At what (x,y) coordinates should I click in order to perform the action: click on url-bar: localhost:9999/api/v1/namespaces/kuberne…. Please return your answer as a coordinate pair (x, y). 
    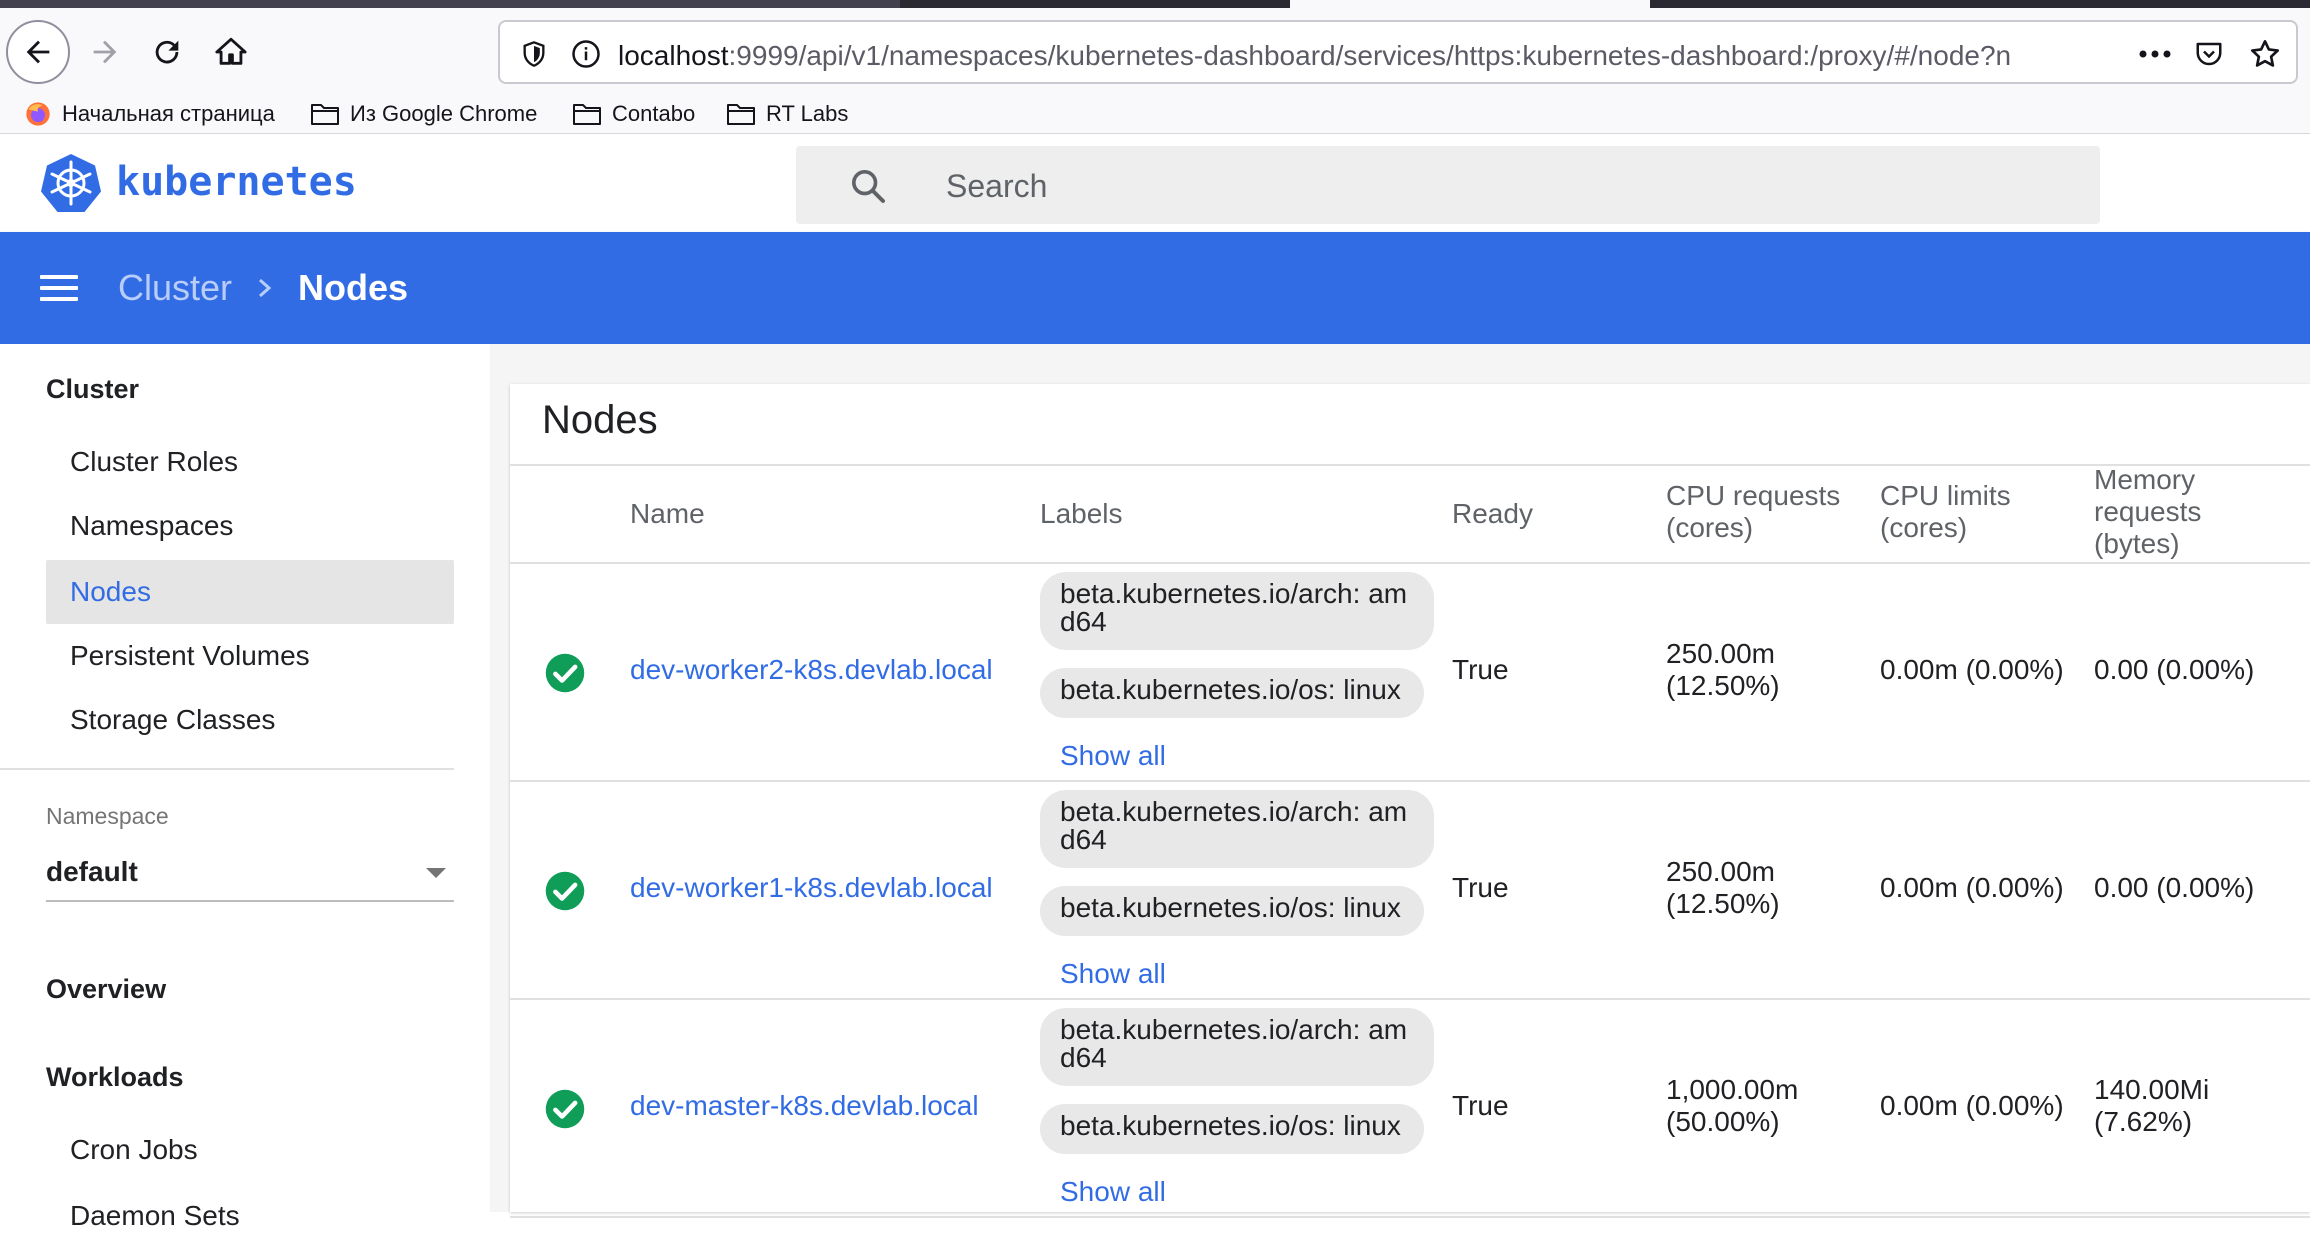
    Looking at the image, I should click on (1398, 52).